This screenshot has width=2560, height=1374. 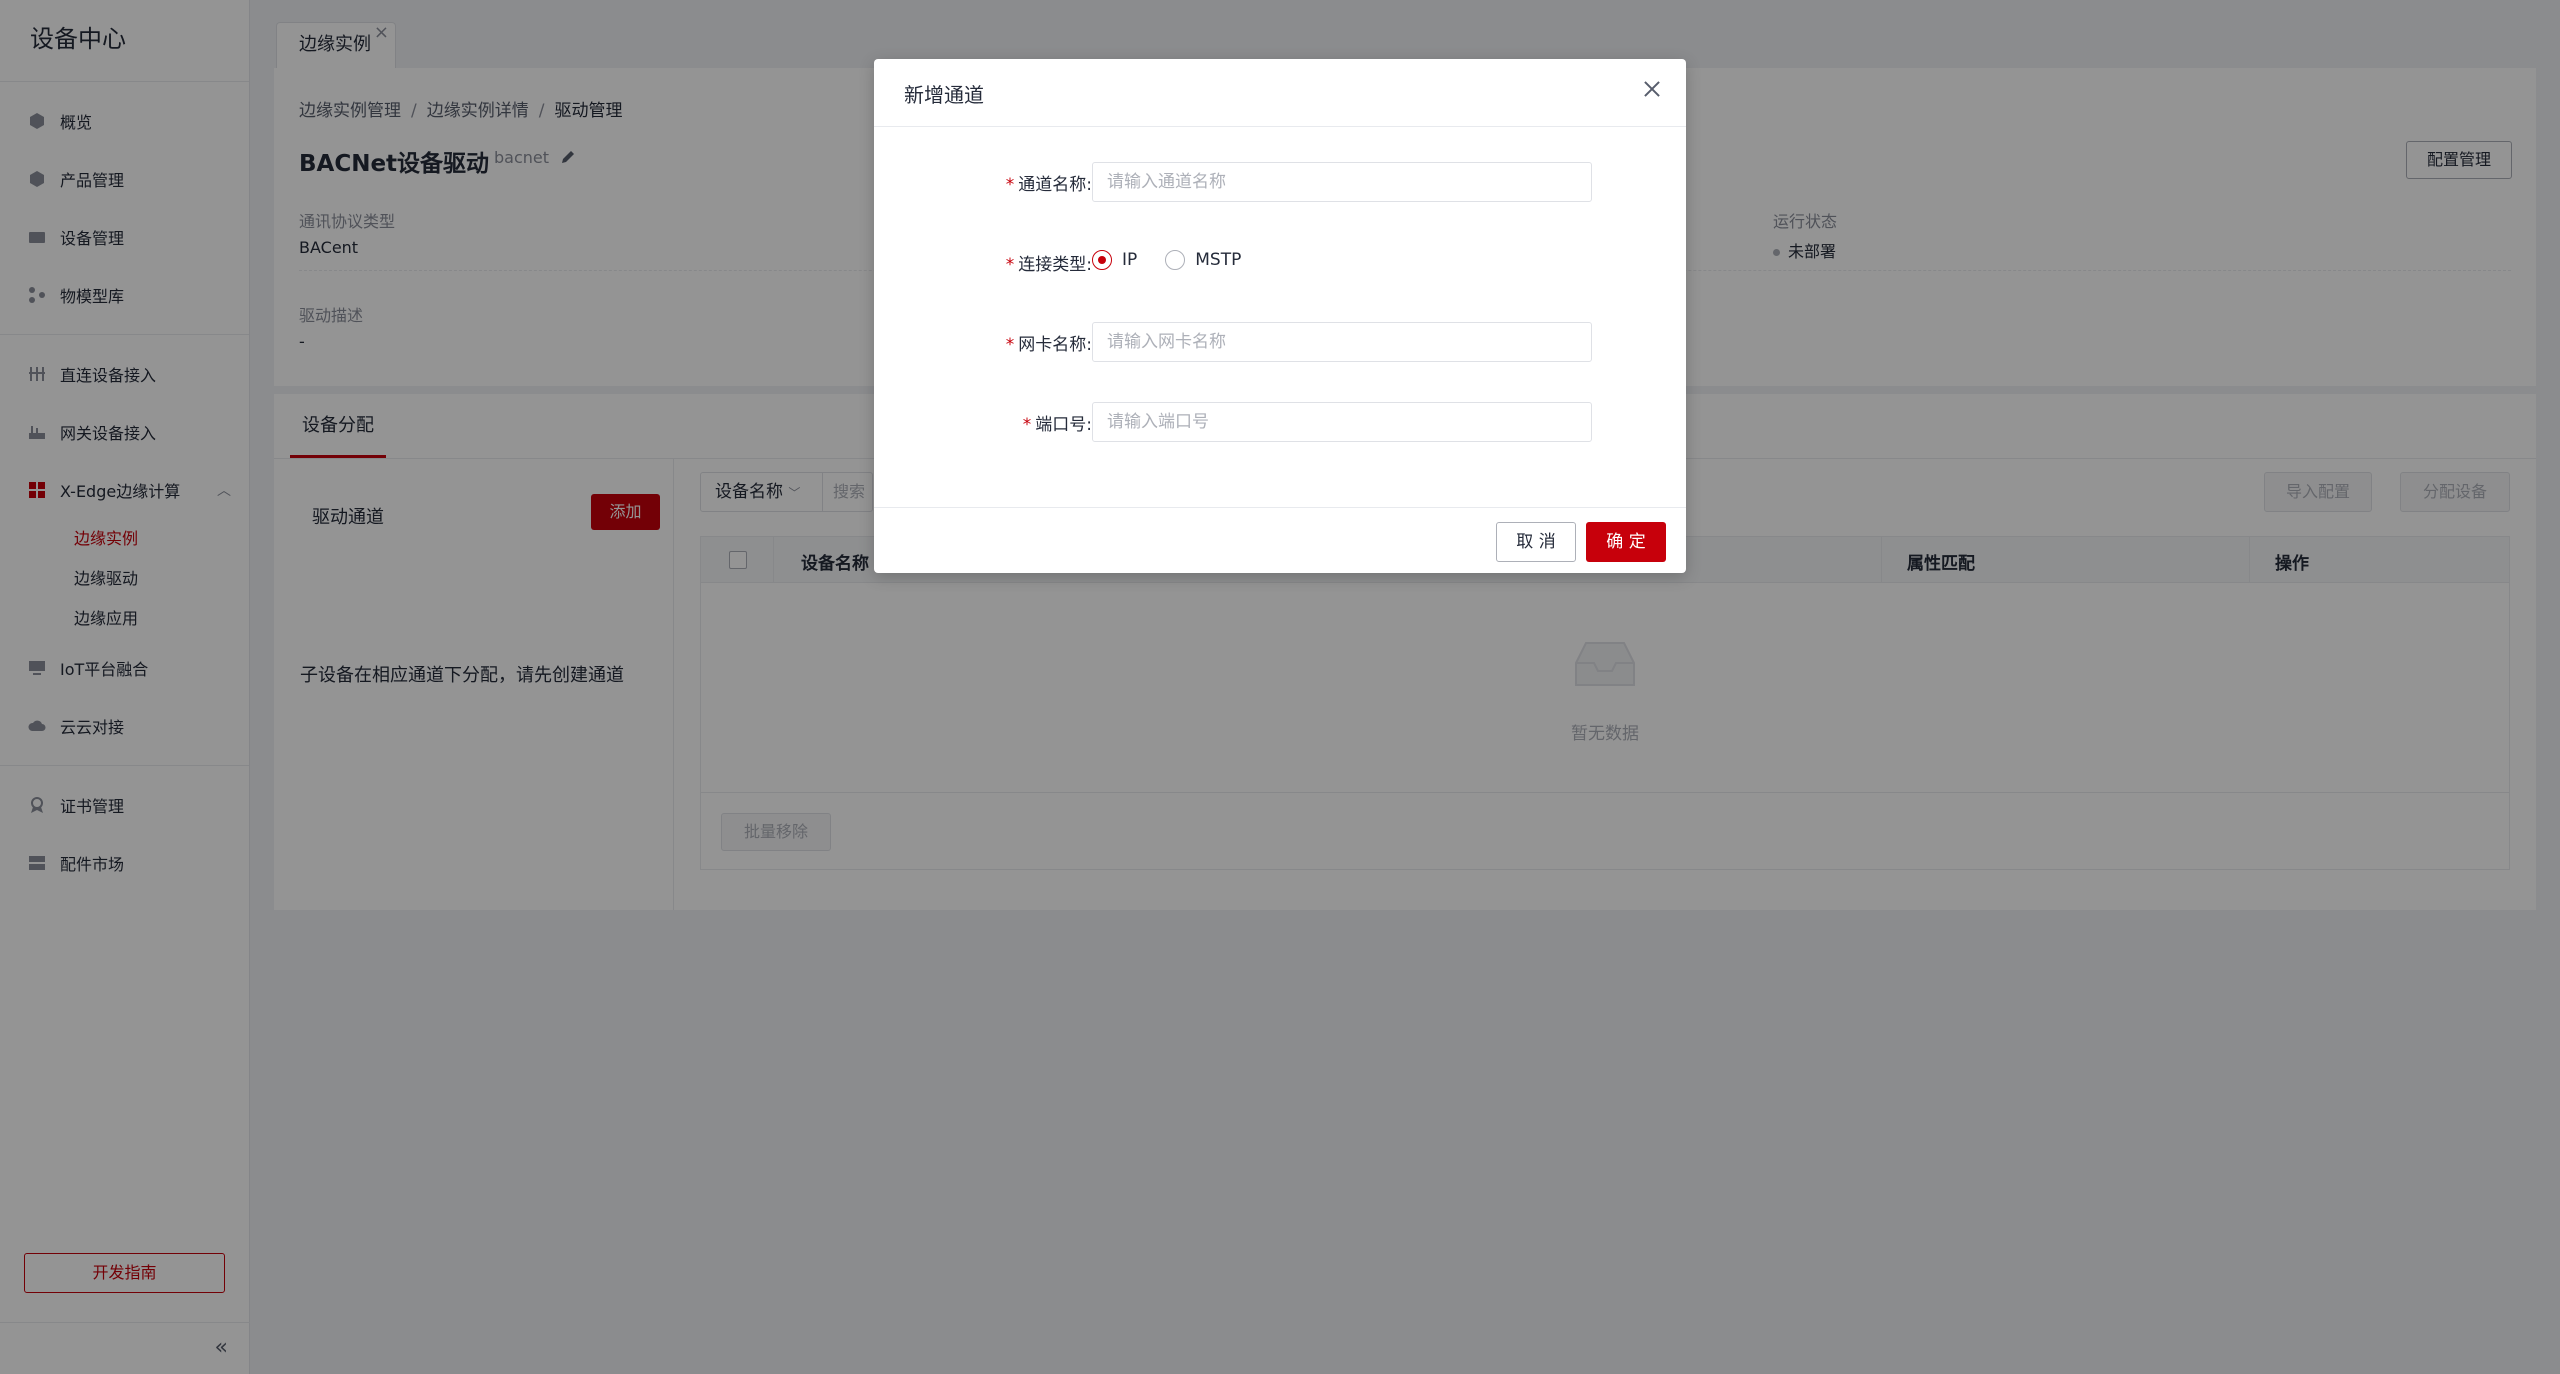 I want to click on dialog-footer: 取 消 确 定, so click(x=1280, y=540).